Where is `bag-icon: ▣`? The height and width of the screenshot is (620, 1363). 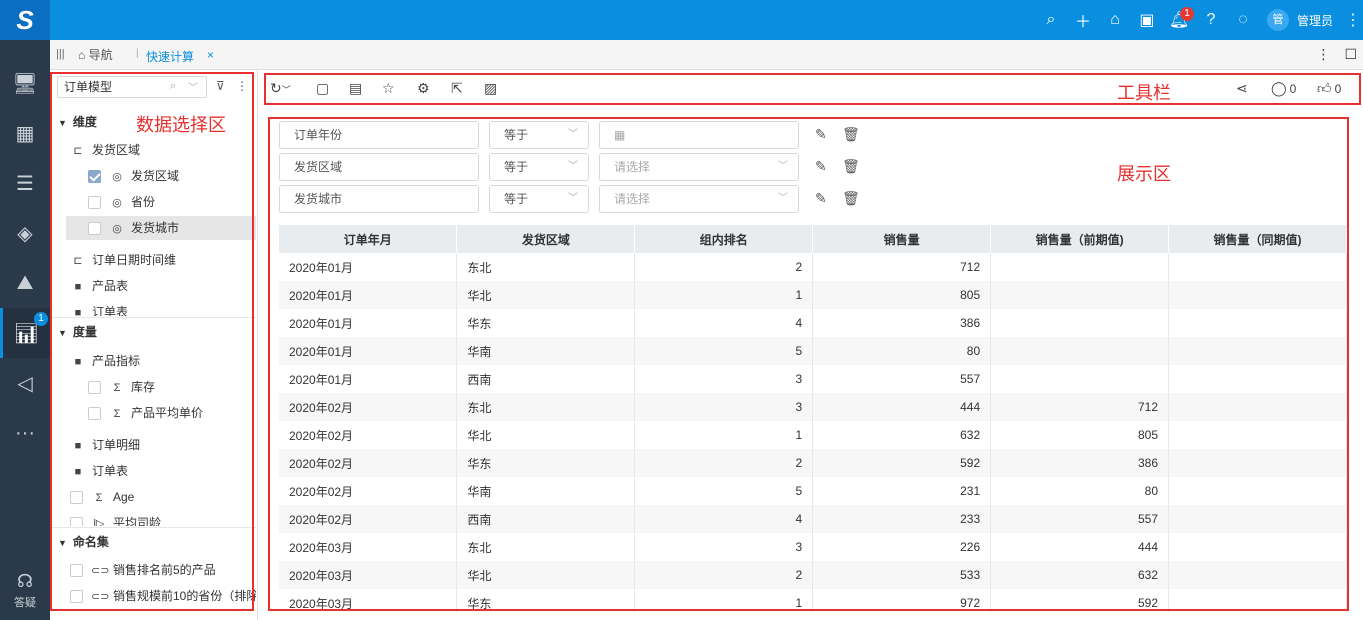
bag-icon: ▣ is located at coordinates (1147, 20).